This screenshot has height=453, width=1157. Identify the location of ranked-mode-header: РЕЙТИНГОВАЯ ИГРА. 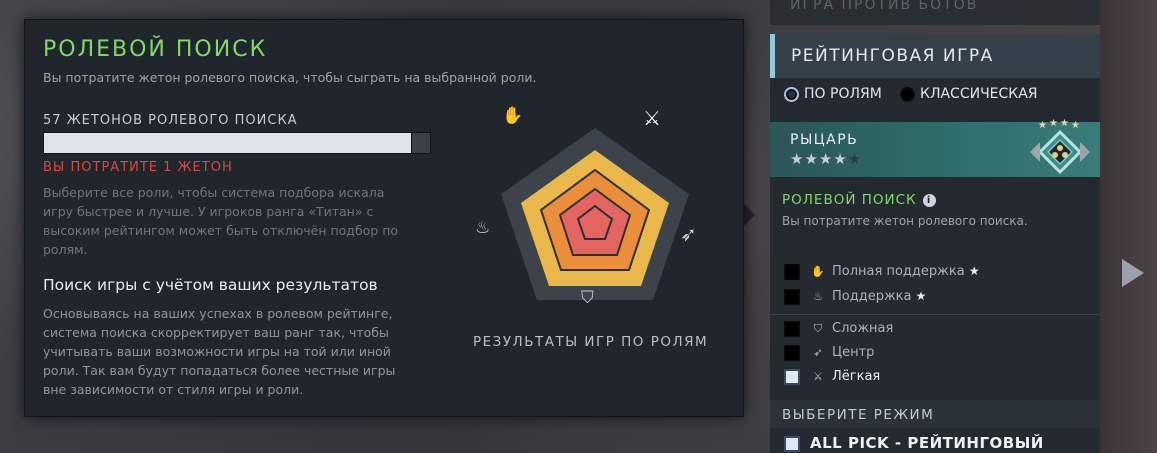
(935, 56).